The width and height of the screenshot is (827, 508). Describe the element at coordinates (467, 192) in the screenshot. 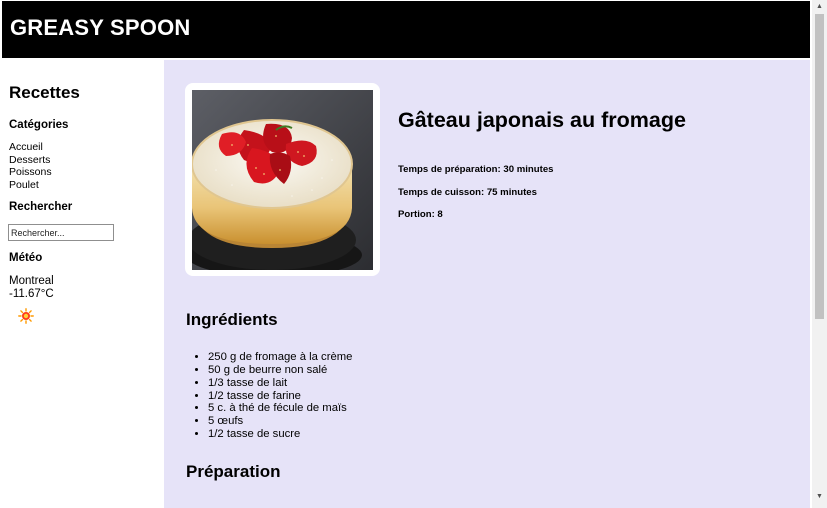

I see `cook-time: Temps de cuisson: 75 minutes` at that location.